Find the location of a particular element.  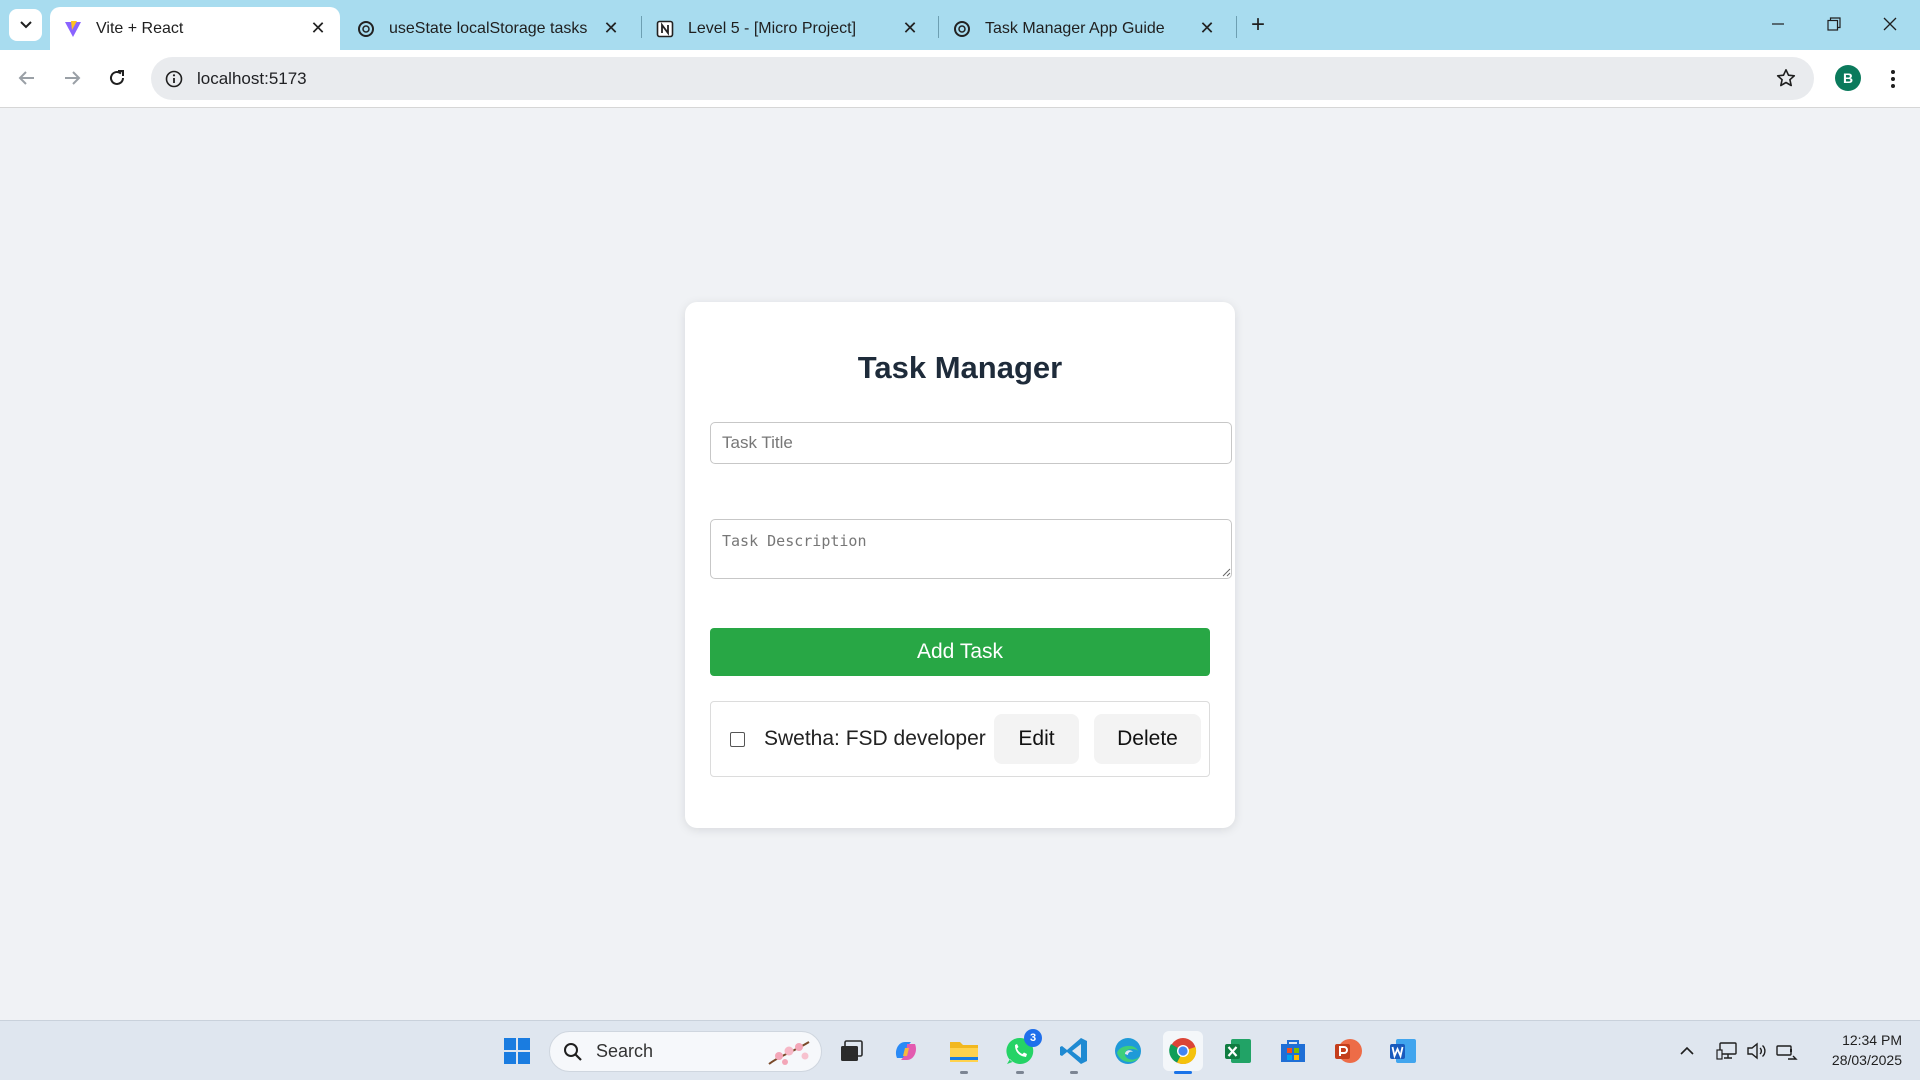

minimize-button is located at coordinates (1778, 24).